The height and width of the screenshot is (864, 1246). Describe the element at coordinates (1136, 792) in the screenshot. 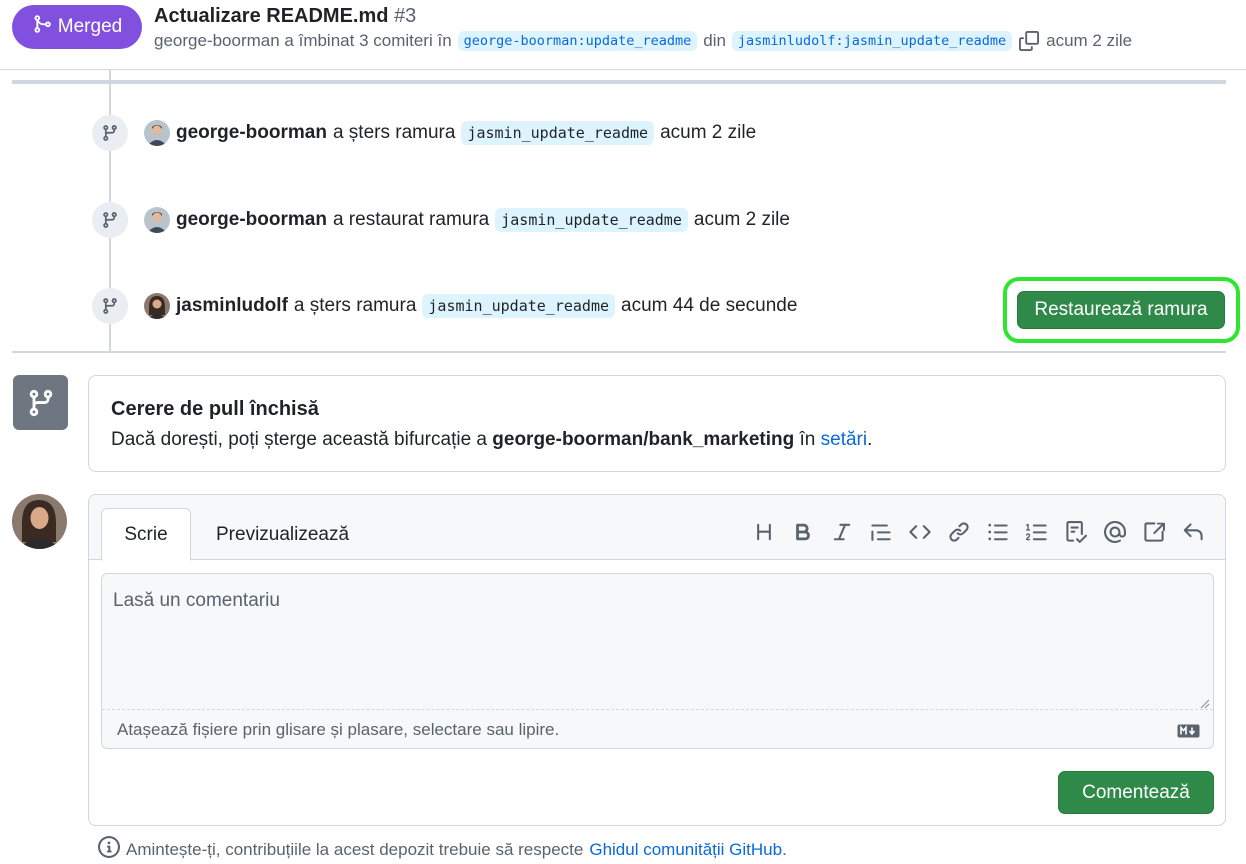

I see `comment-submit-button: Comentează` at that location.